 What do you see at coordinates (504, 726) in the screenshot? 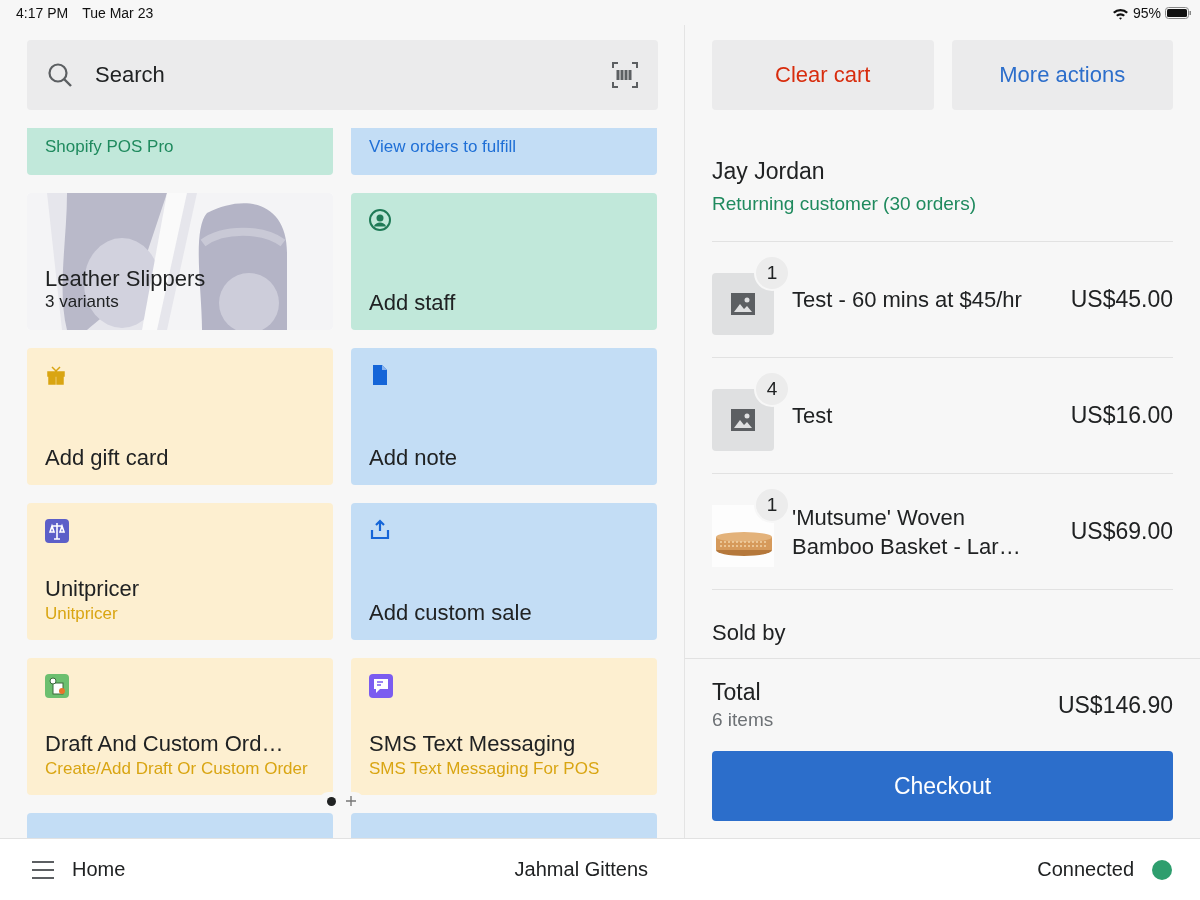
I see `tile-card: SMS Text Messaging SMS Text Messaging For POS` at bounding box center [504, 726].